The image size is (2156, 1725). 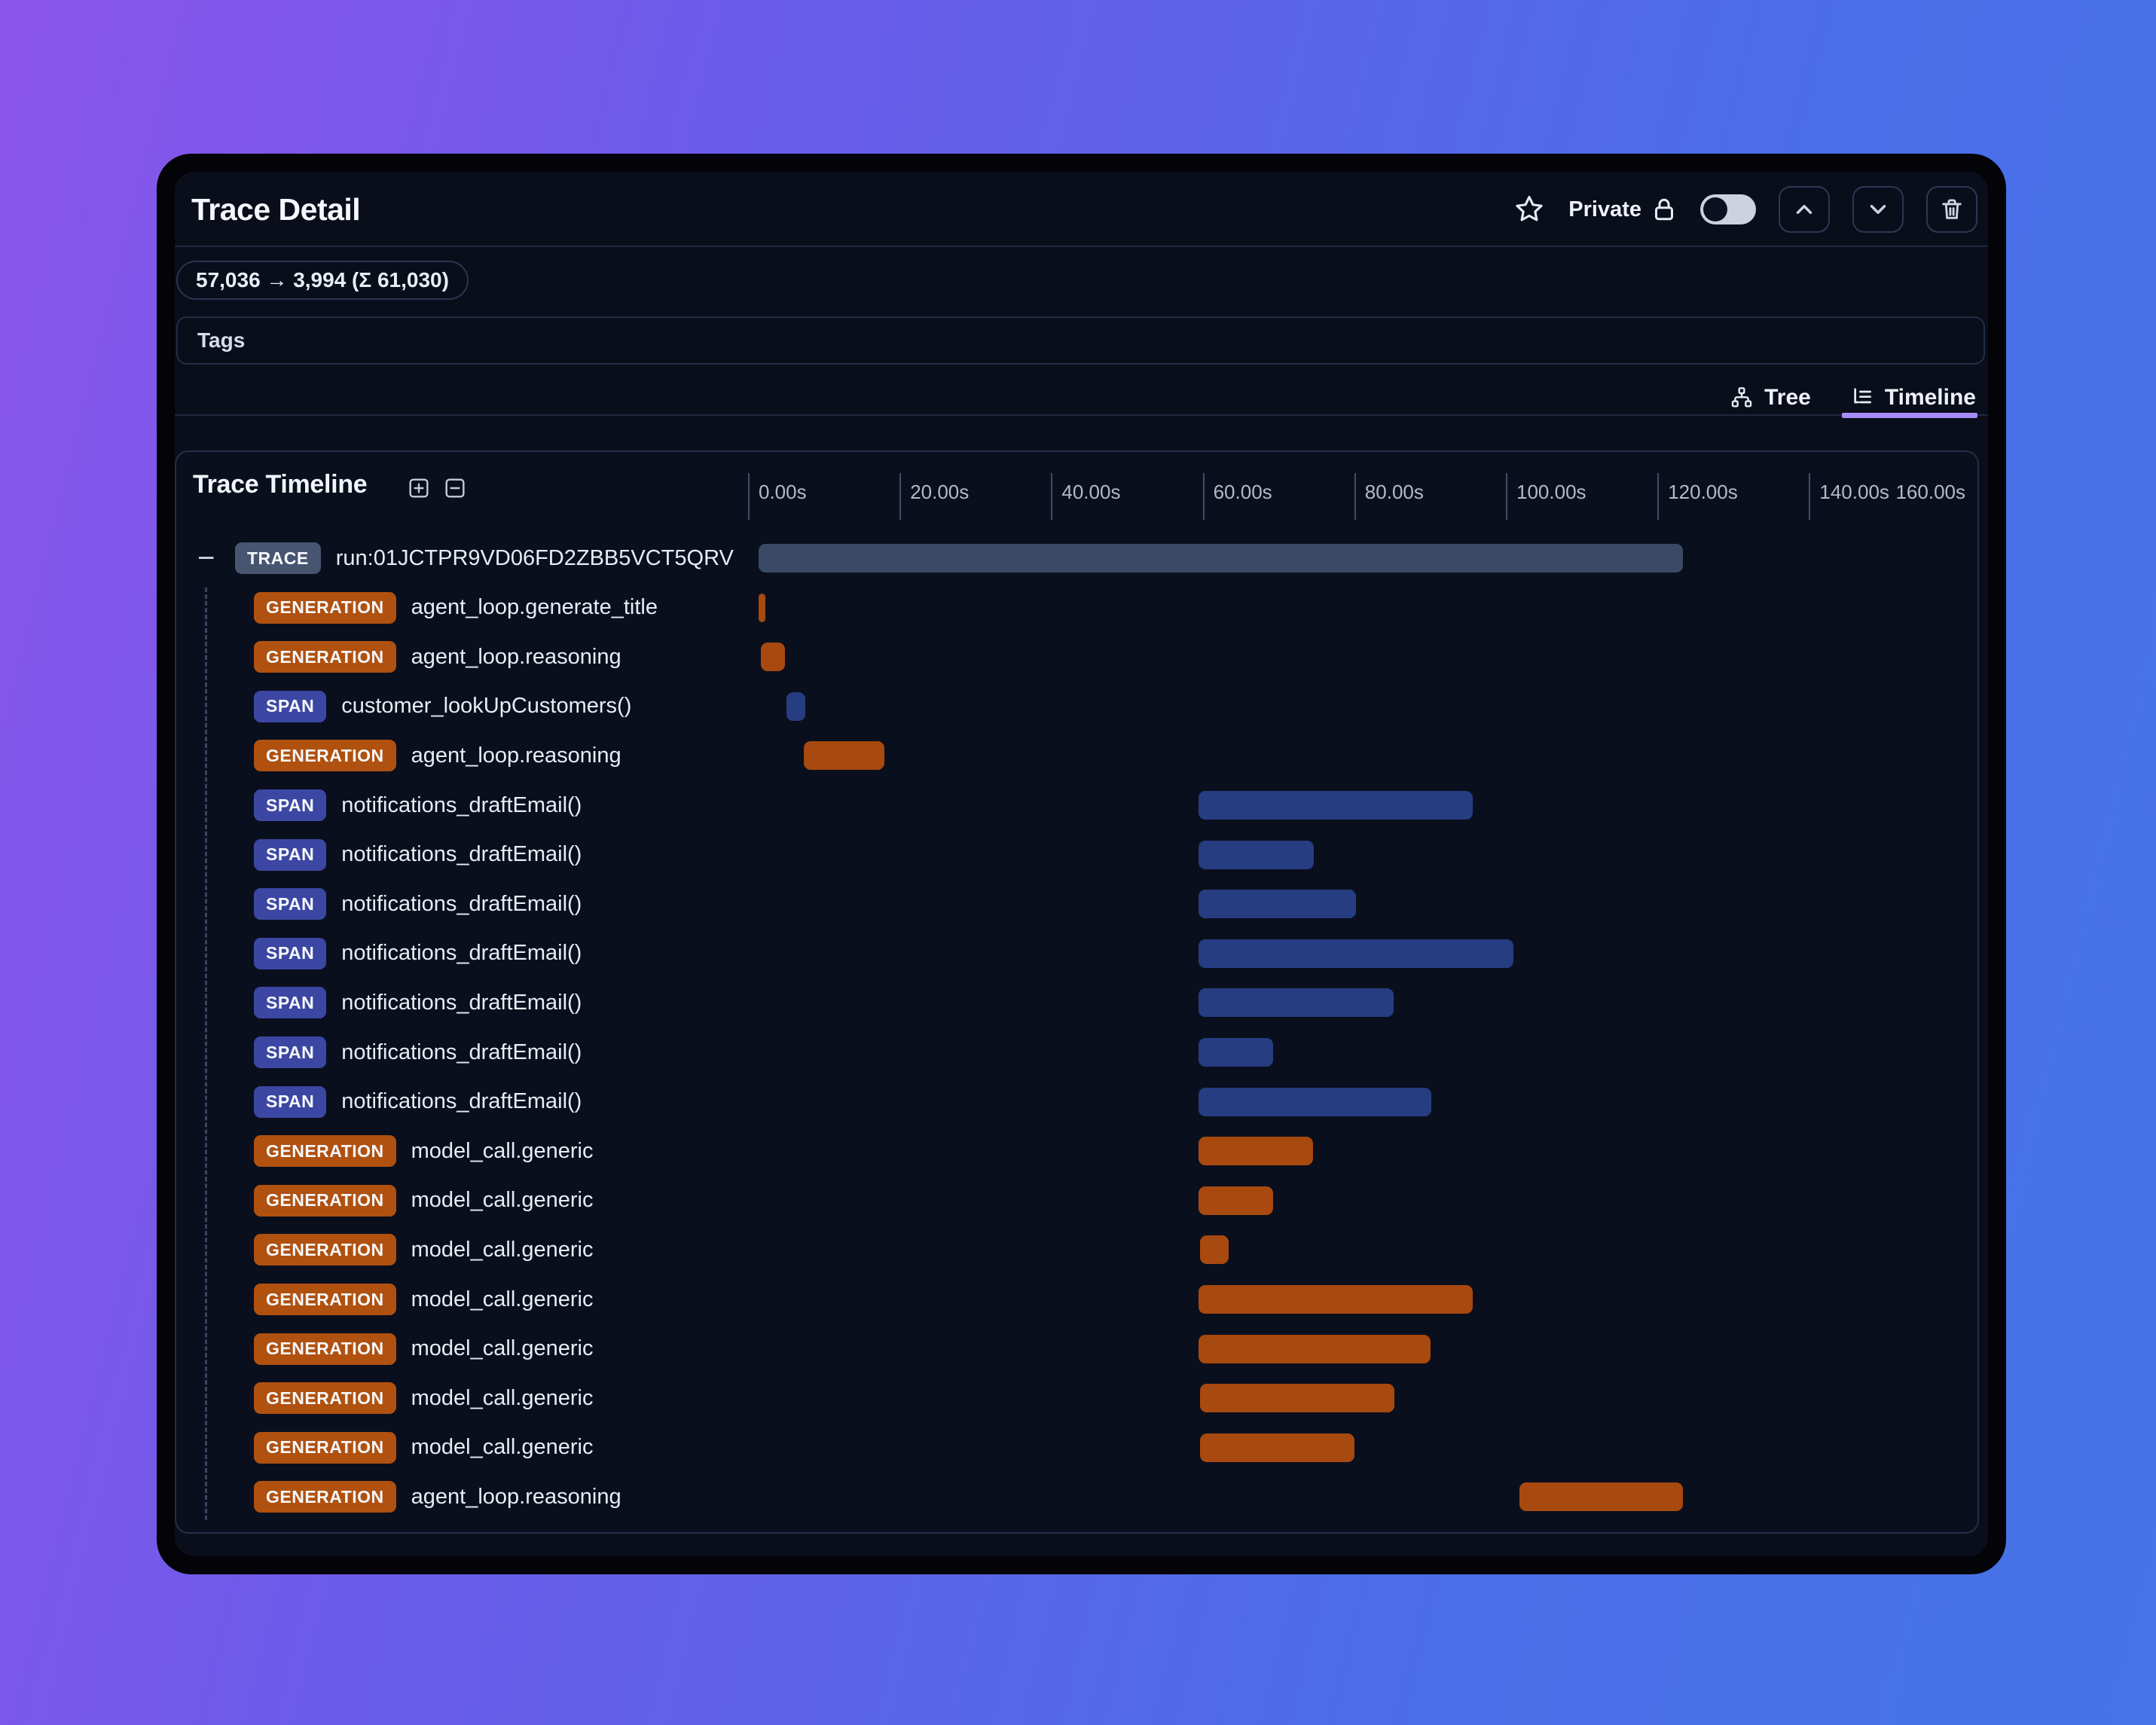 I want to click on tree-icon, so click(x=1742, y=398).